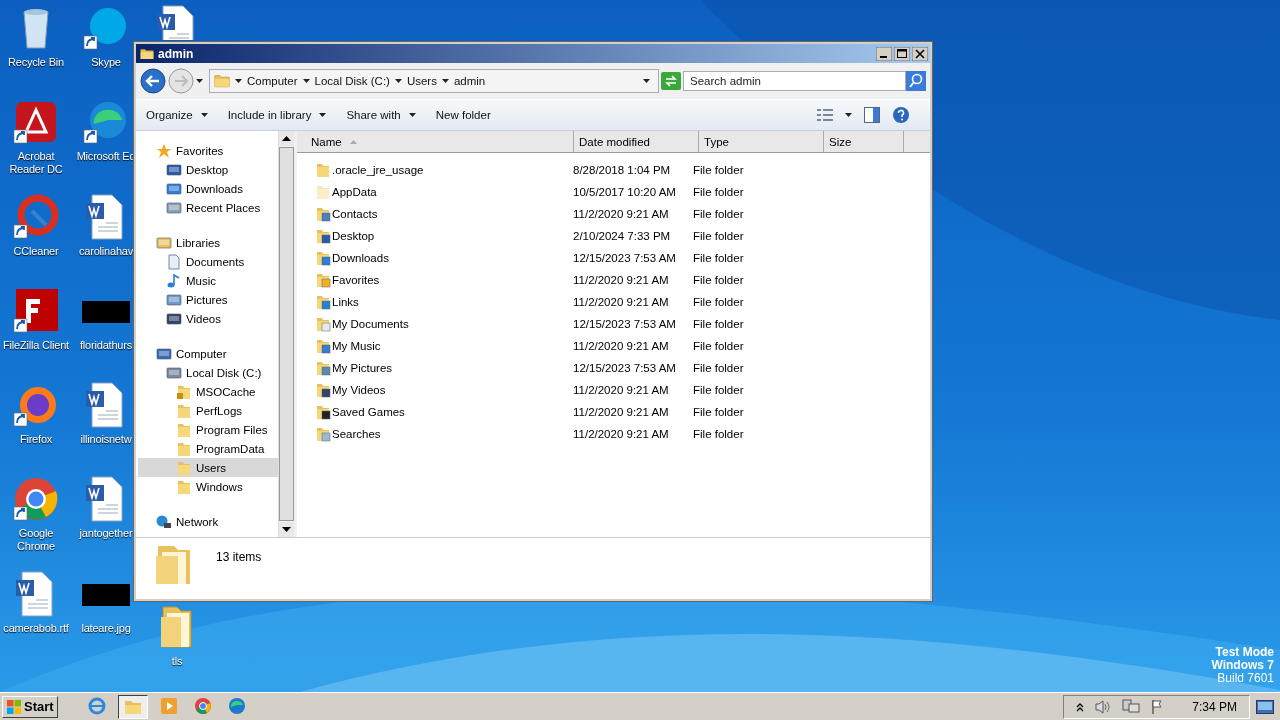 The height and width of the screenshot is (720, 1280). I want to click on date-modified-cell-text: 10/5/2017 10:20 AM, so click(625, 192).